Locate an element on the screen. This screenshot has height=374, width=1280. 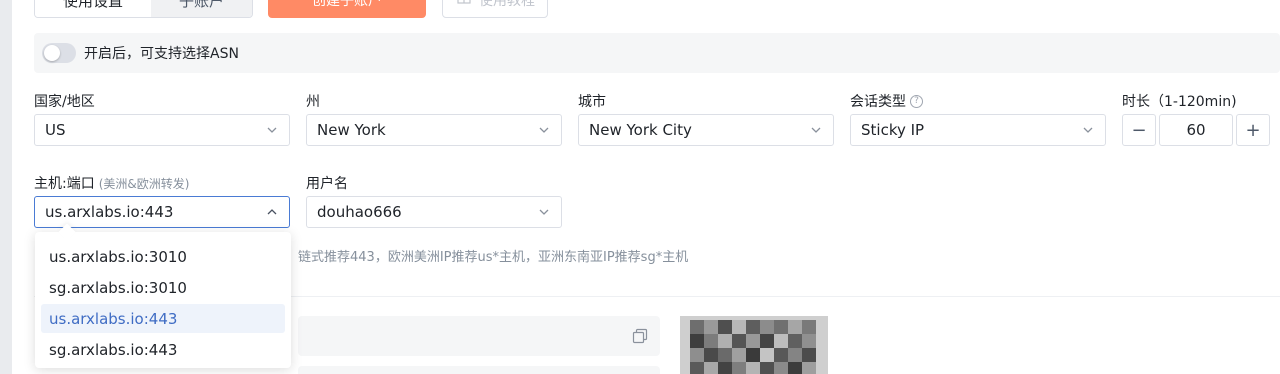
state-value: New York is located at coordinates (351, 130).